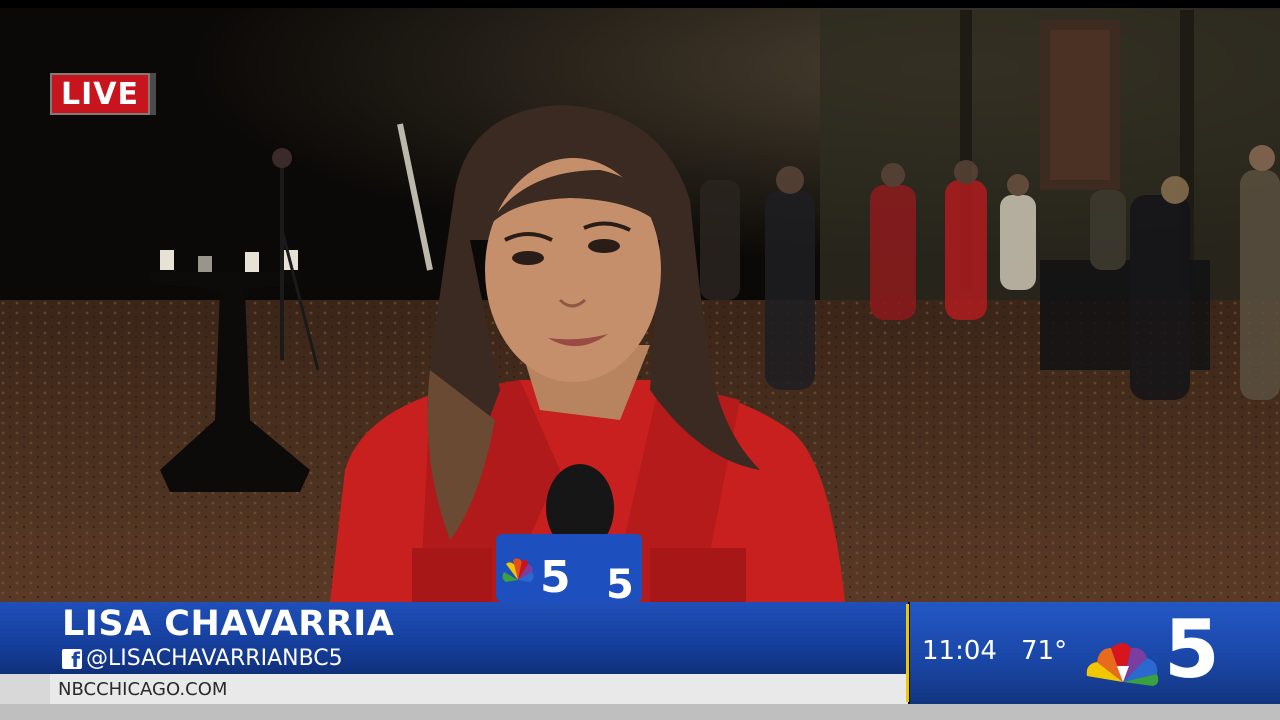 This screenshot has height=720, width=1280. Describe the element at coordinates (1122, 664) in the screenshot. I see `nbc-peacock-icon` at that location.